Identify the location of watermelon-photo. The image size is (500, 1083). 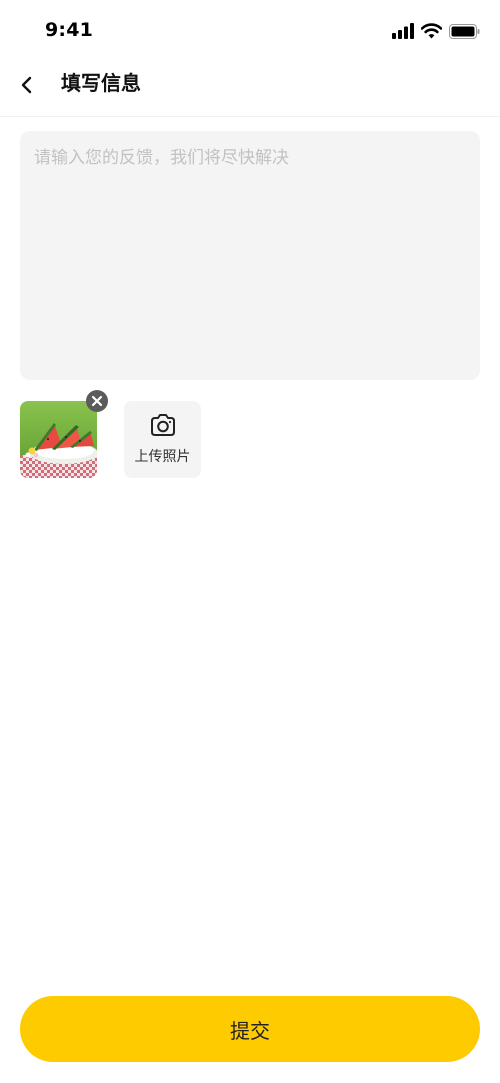
(58, 439).